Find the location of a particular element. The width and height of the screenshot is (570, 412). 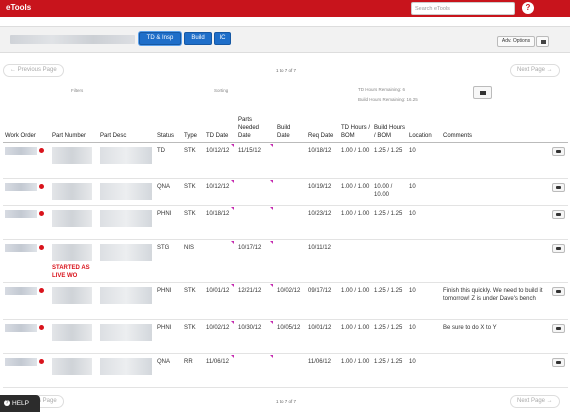

columns-button is located at coordinates (482, 92).